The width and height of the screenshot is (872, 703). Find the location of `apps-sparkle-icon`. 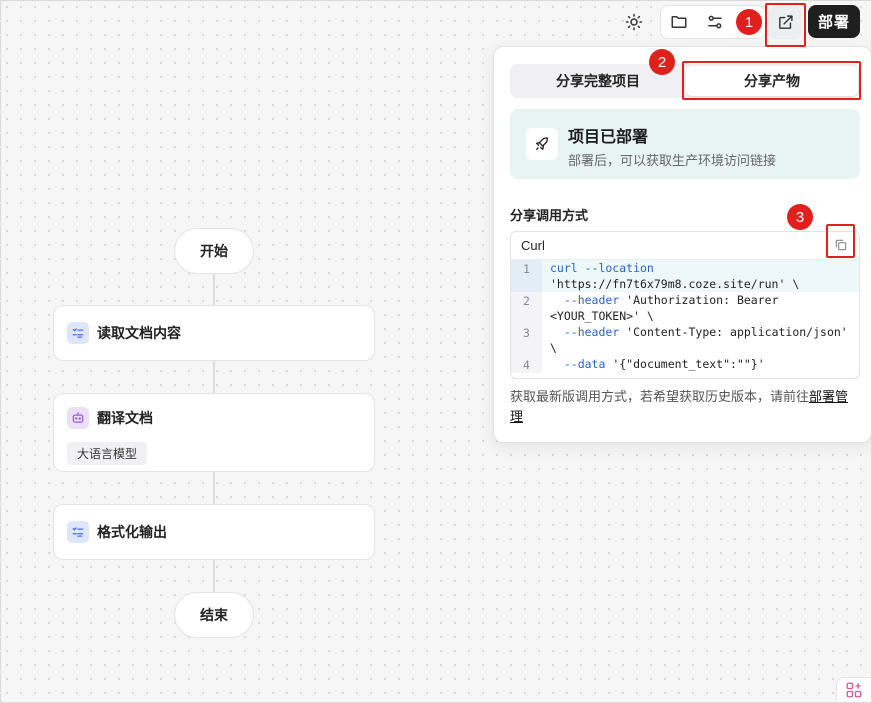

apps-sparkle-icon is located at coordinates (854, 690).